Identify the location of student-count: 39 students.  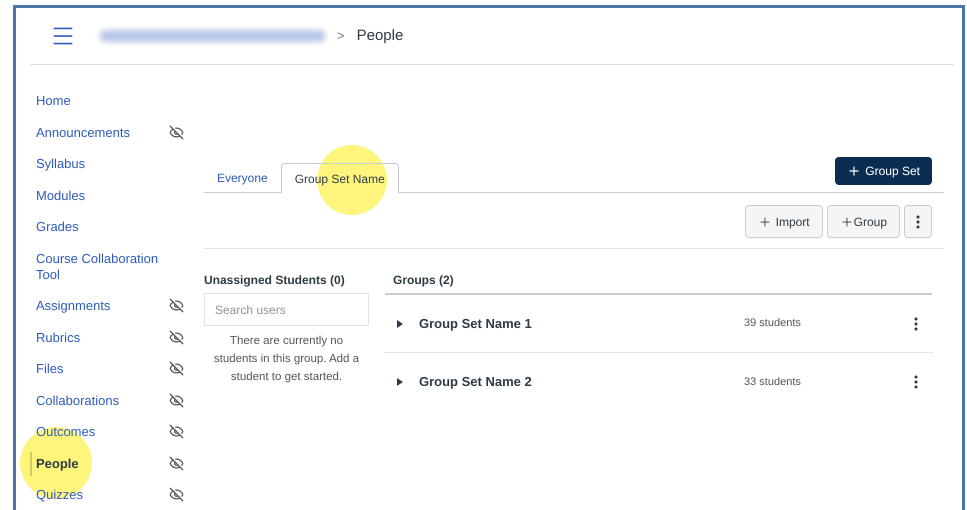
(773, 324).